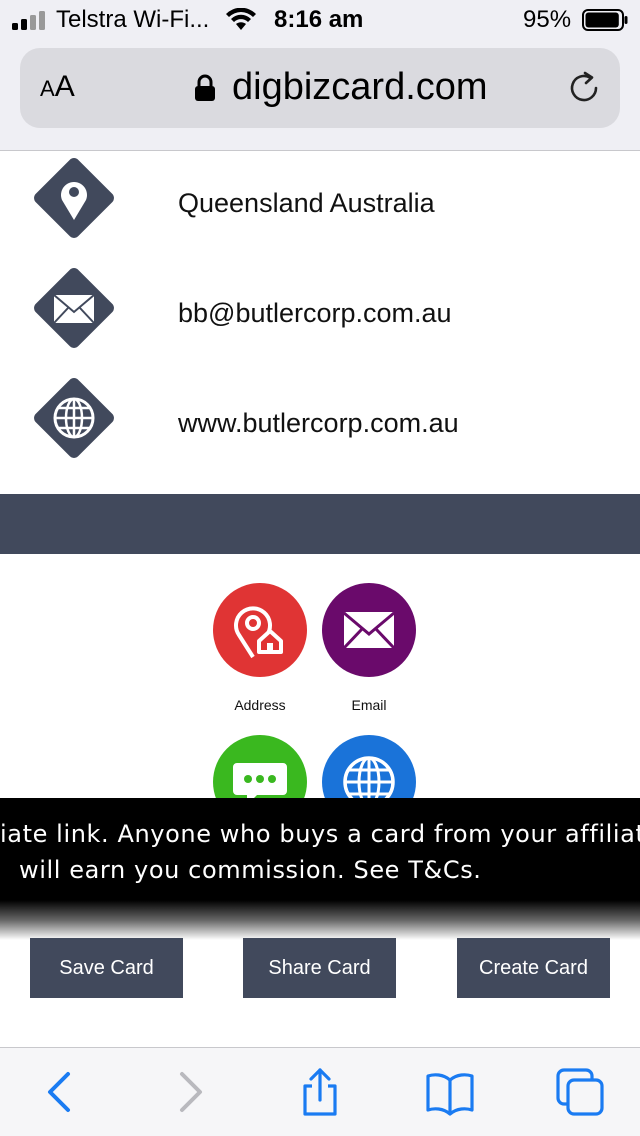  I want to click on save-card-button: Save Card, so click(106, 968).